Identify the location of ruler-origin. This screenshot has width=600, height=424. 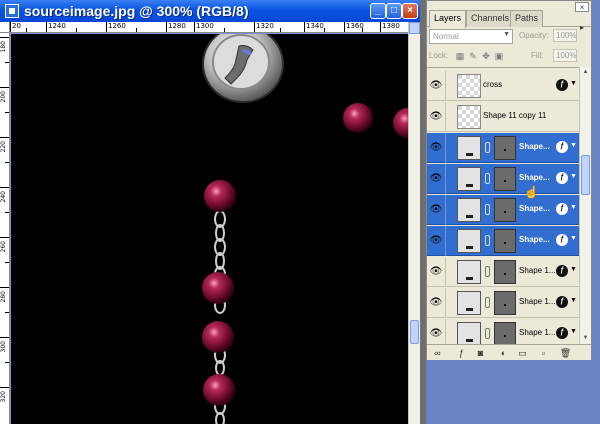
(5, 27).